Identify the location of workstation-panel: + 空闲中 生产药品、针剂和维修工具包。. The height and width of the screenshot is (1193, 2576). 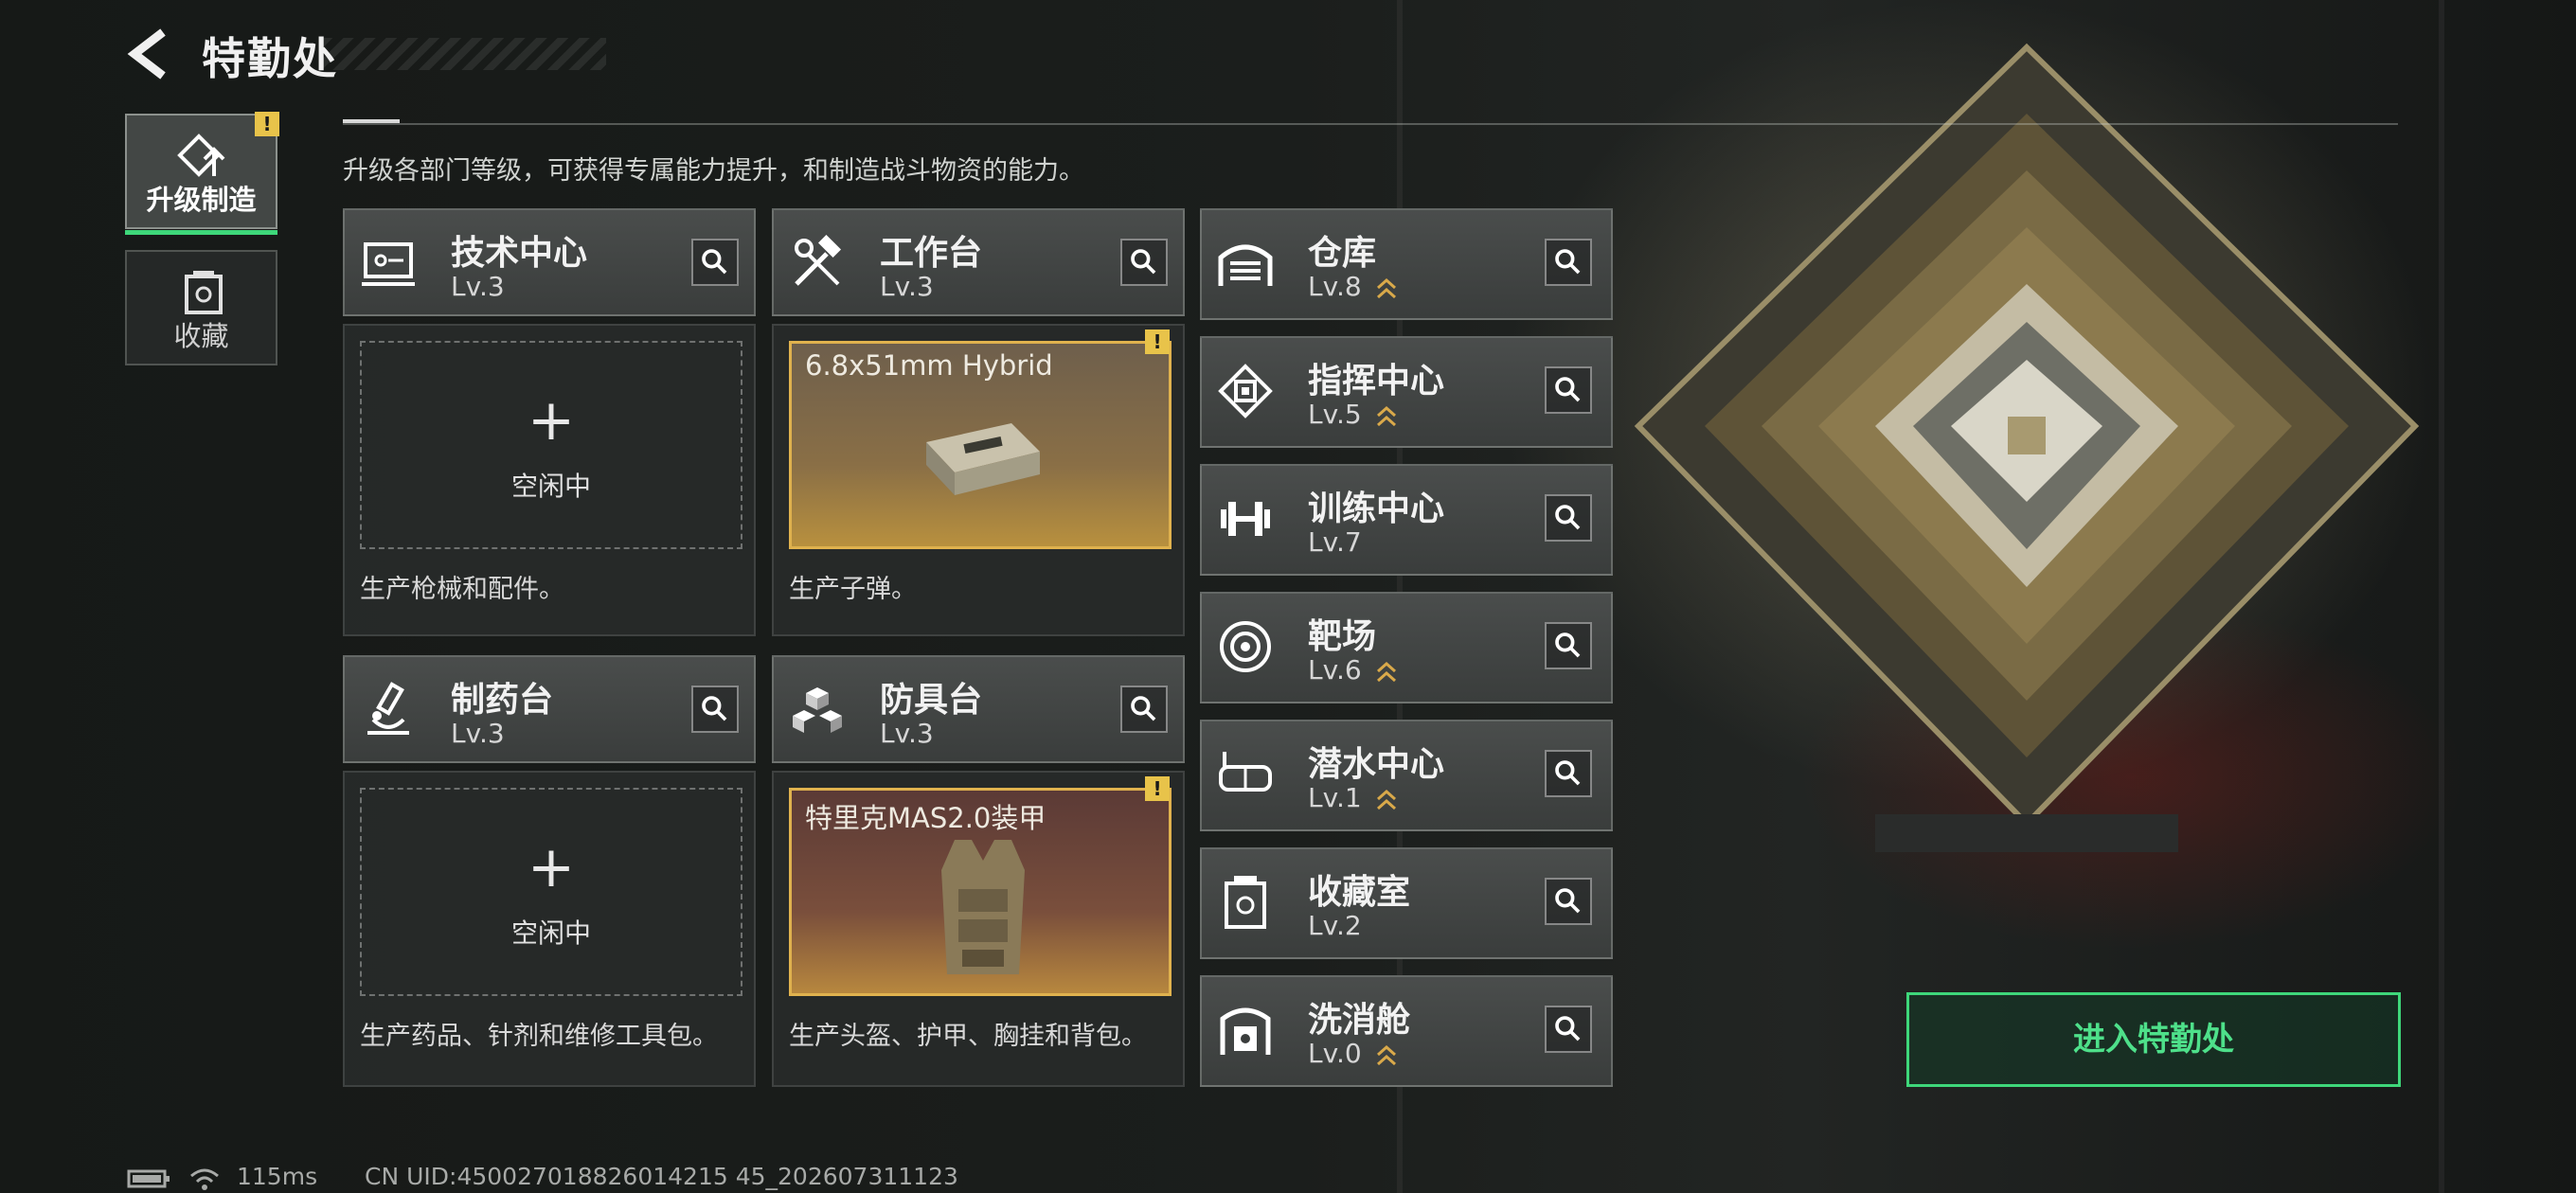
(549, 929).